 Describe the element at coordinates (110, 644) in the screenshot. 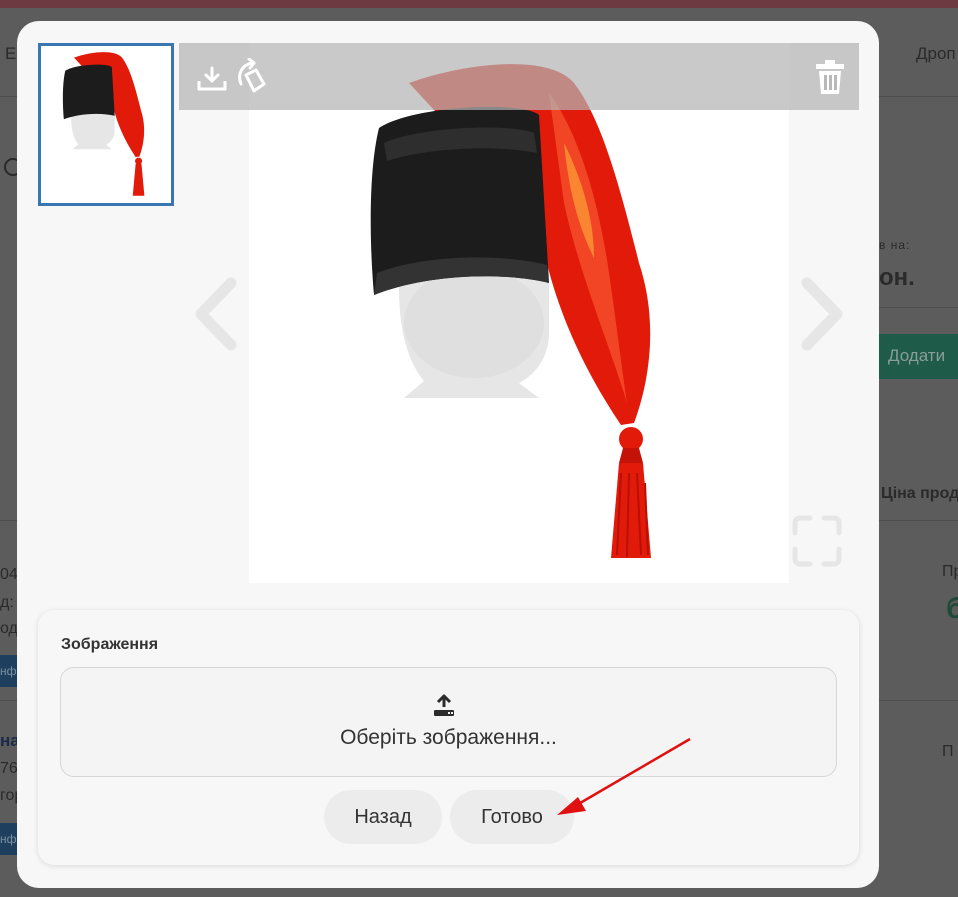

I see `panel-title: Зображення` at that location.